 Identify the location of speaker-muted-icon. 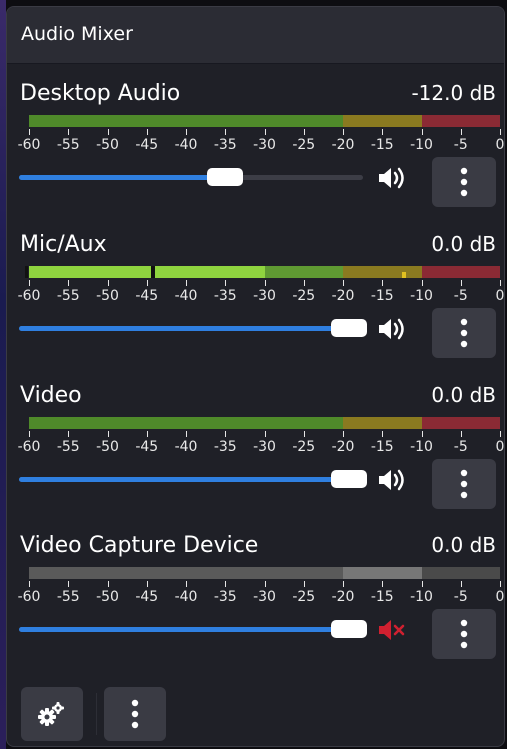
(392, 630).